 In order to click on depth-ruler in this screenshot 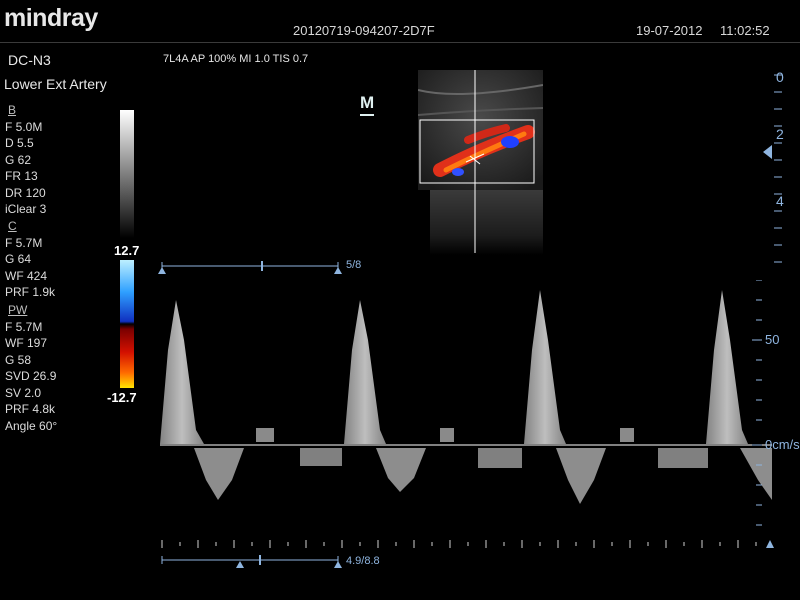, I will do `click(772, 168)`.